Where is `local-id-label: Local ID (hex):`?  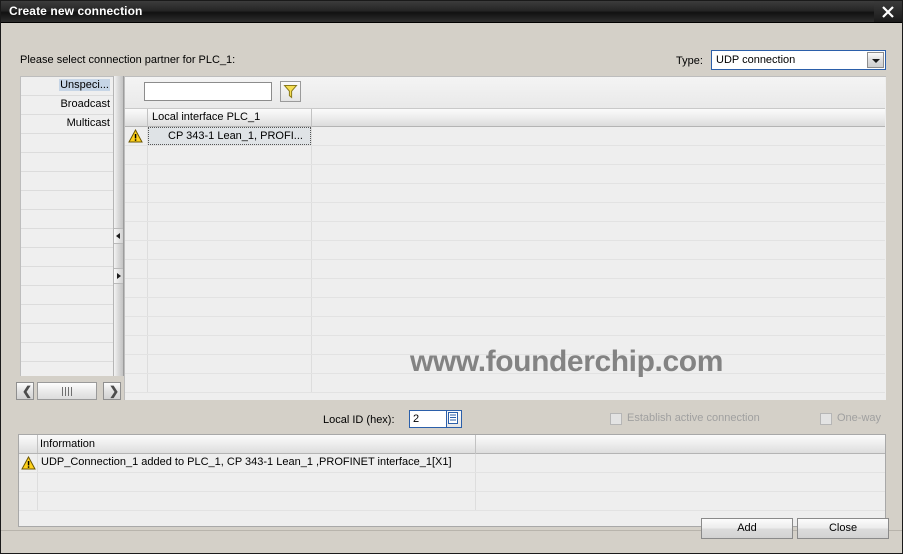
local-id-label: Local ID (hex): is located at coordinates (359, 420).